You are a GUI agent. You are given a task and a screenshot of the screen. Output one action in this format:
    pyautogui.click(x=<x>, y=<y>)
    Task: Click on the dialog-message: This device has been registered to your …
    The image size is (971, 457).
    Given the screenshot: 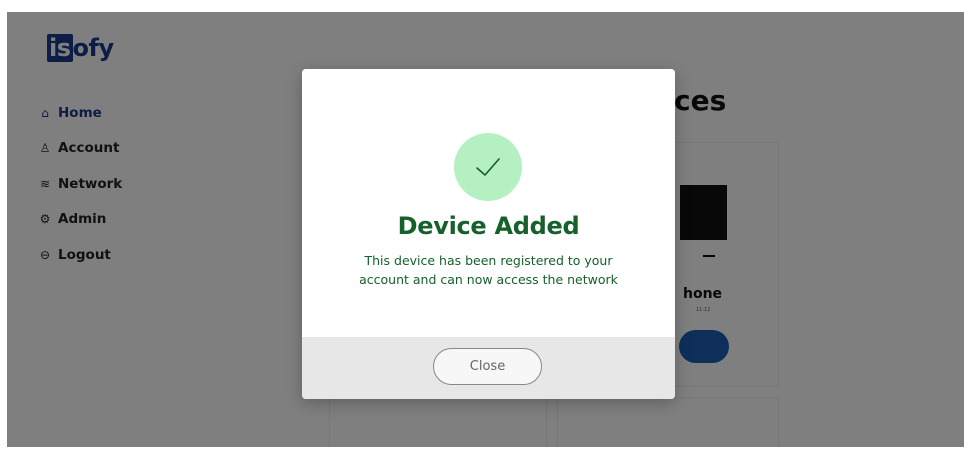 What is the action you would take?
    pyautogui.click(x=488, y=270)
    